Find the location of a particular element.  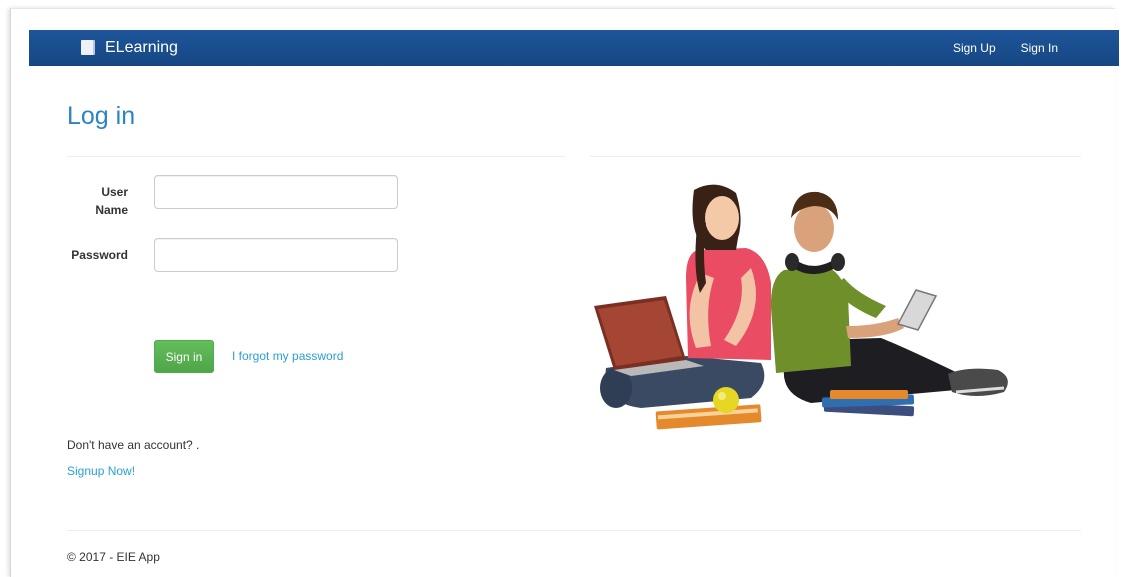

forgot-password-link: I forgot my password is located at coordinates (287, 356).